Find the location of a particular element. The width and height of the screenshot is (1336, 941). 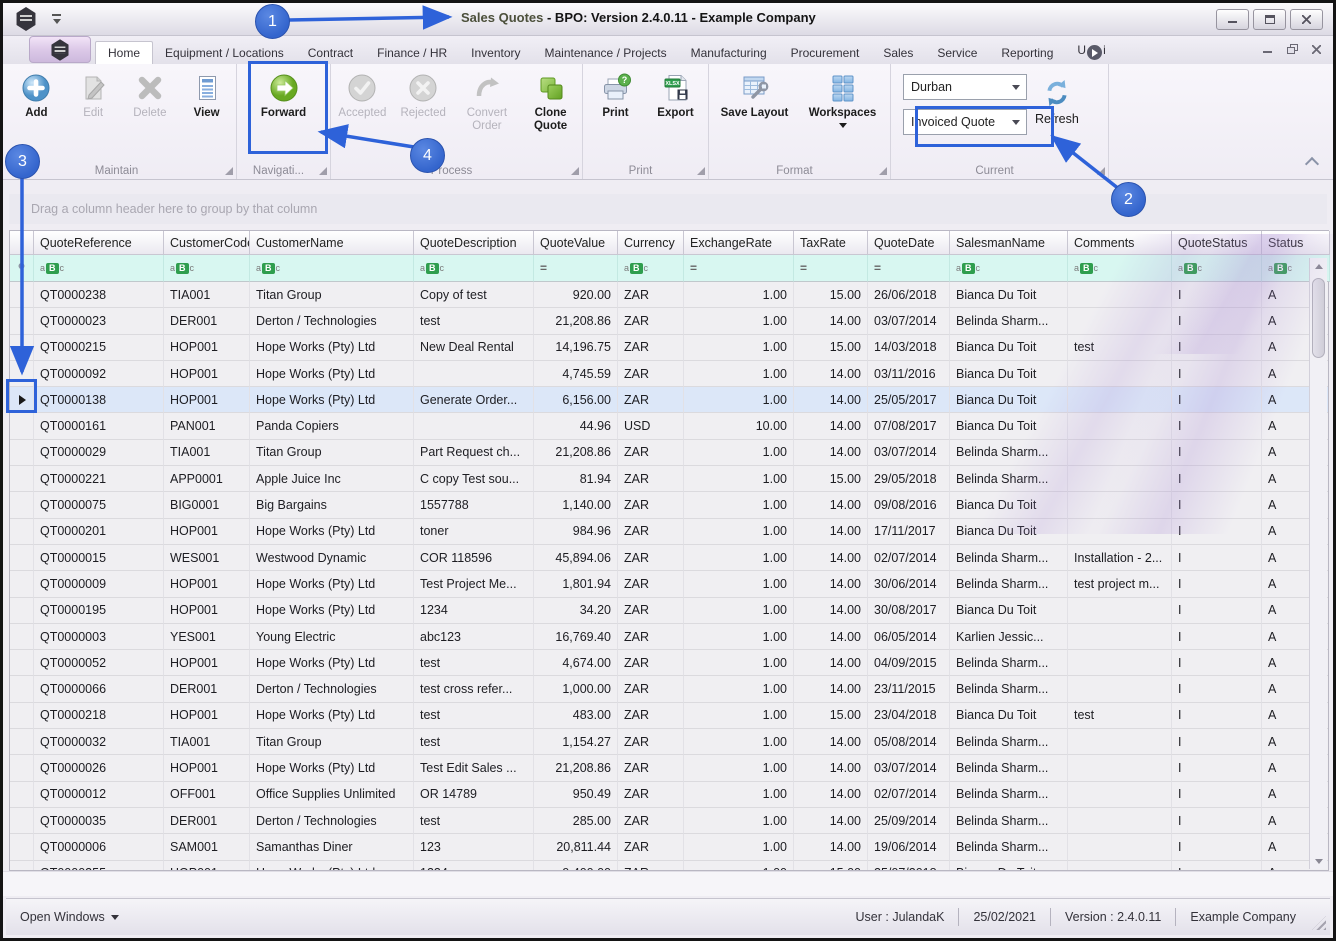

grid-cell-QuoteReference: QT0000029 is located at coordinates (99, 453).